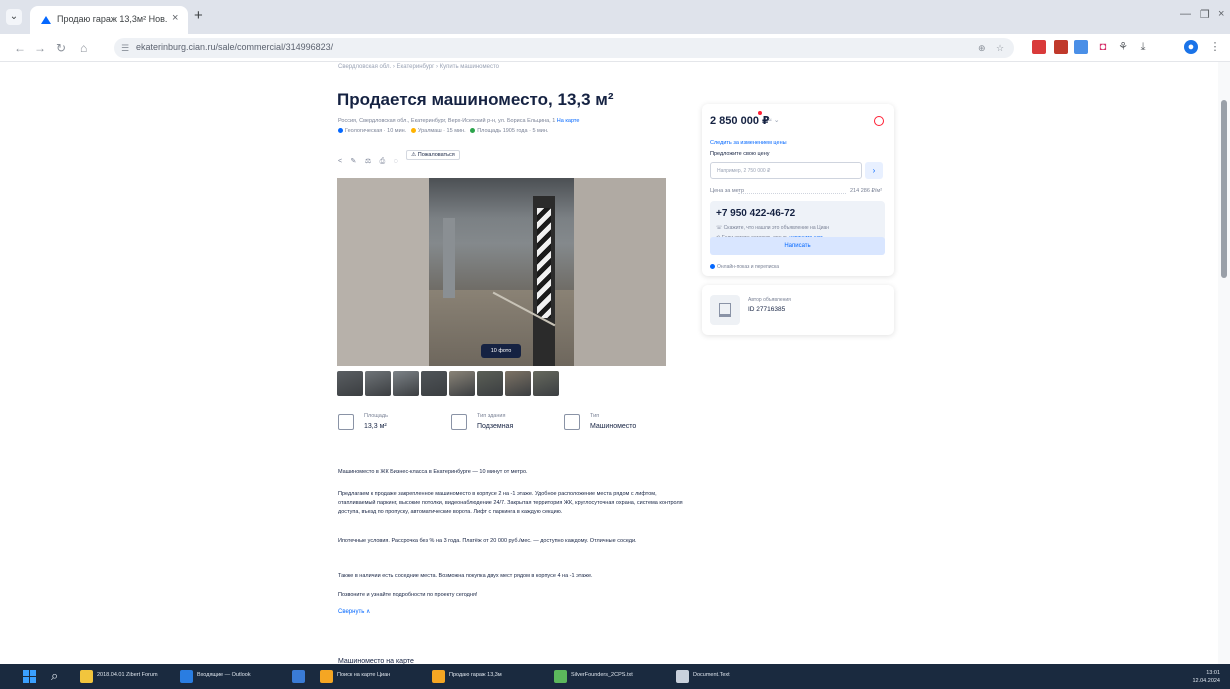  What do you see at coordinates (46, 20) in the screenshot?
I see `cian-favicon-icon` at bounding box center [46, 20].